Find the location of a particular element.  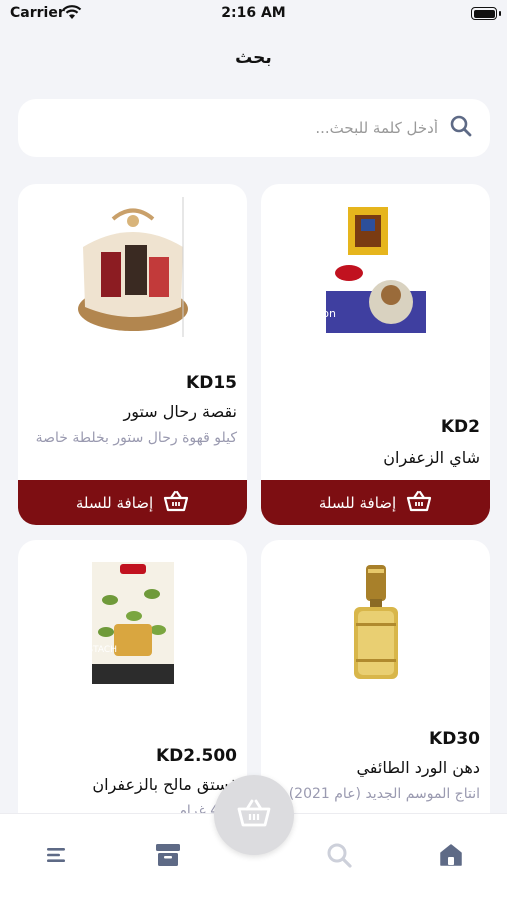

product-name: نقصة رحال ستور is located at coordinates (180, 411).